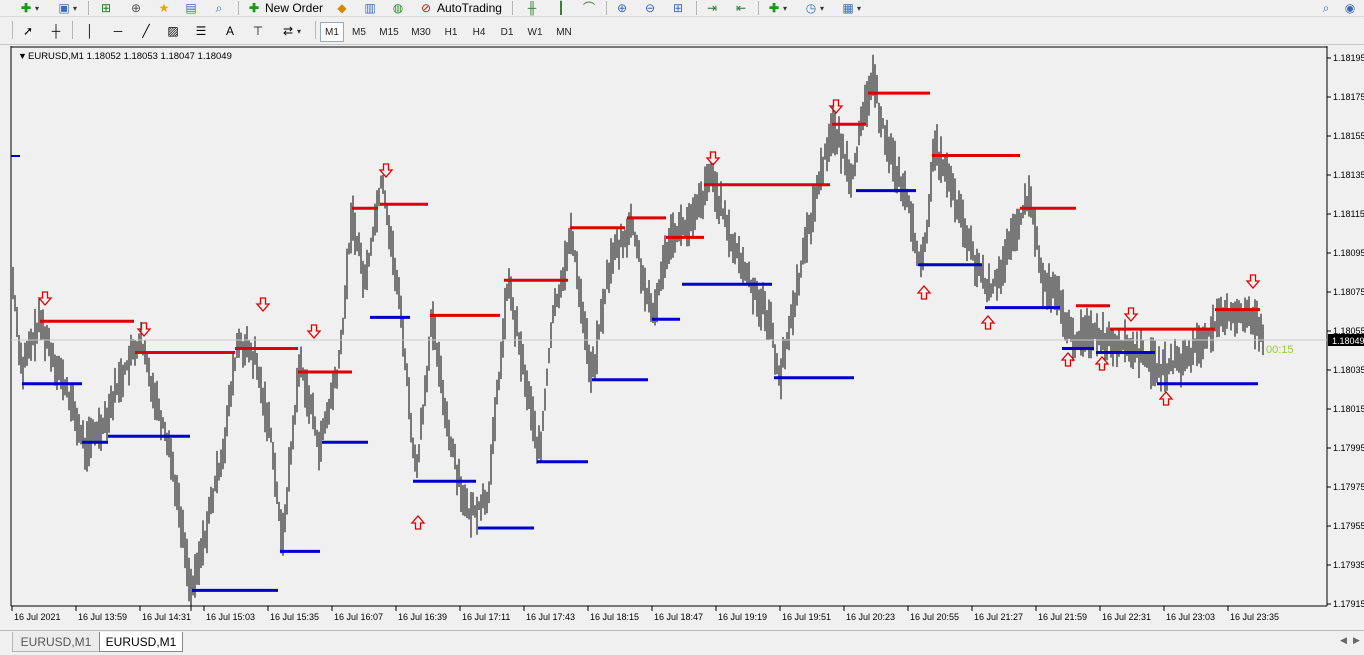 This screenshot has width=1364, height=655. I want to click on timeframe-w1-button: W1, so click(535, 32).